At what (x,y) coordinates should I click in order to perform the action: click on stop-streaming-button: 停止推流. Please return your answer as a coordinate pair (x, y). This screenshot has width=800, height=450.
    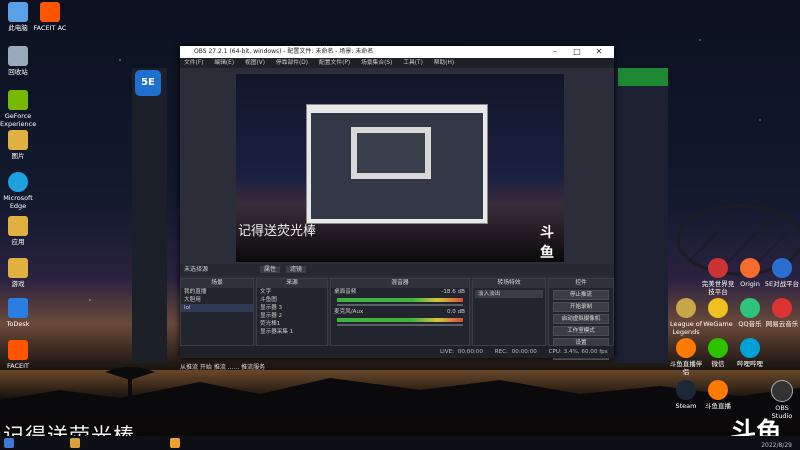
    Looking at the image, I should click on (581, 295).